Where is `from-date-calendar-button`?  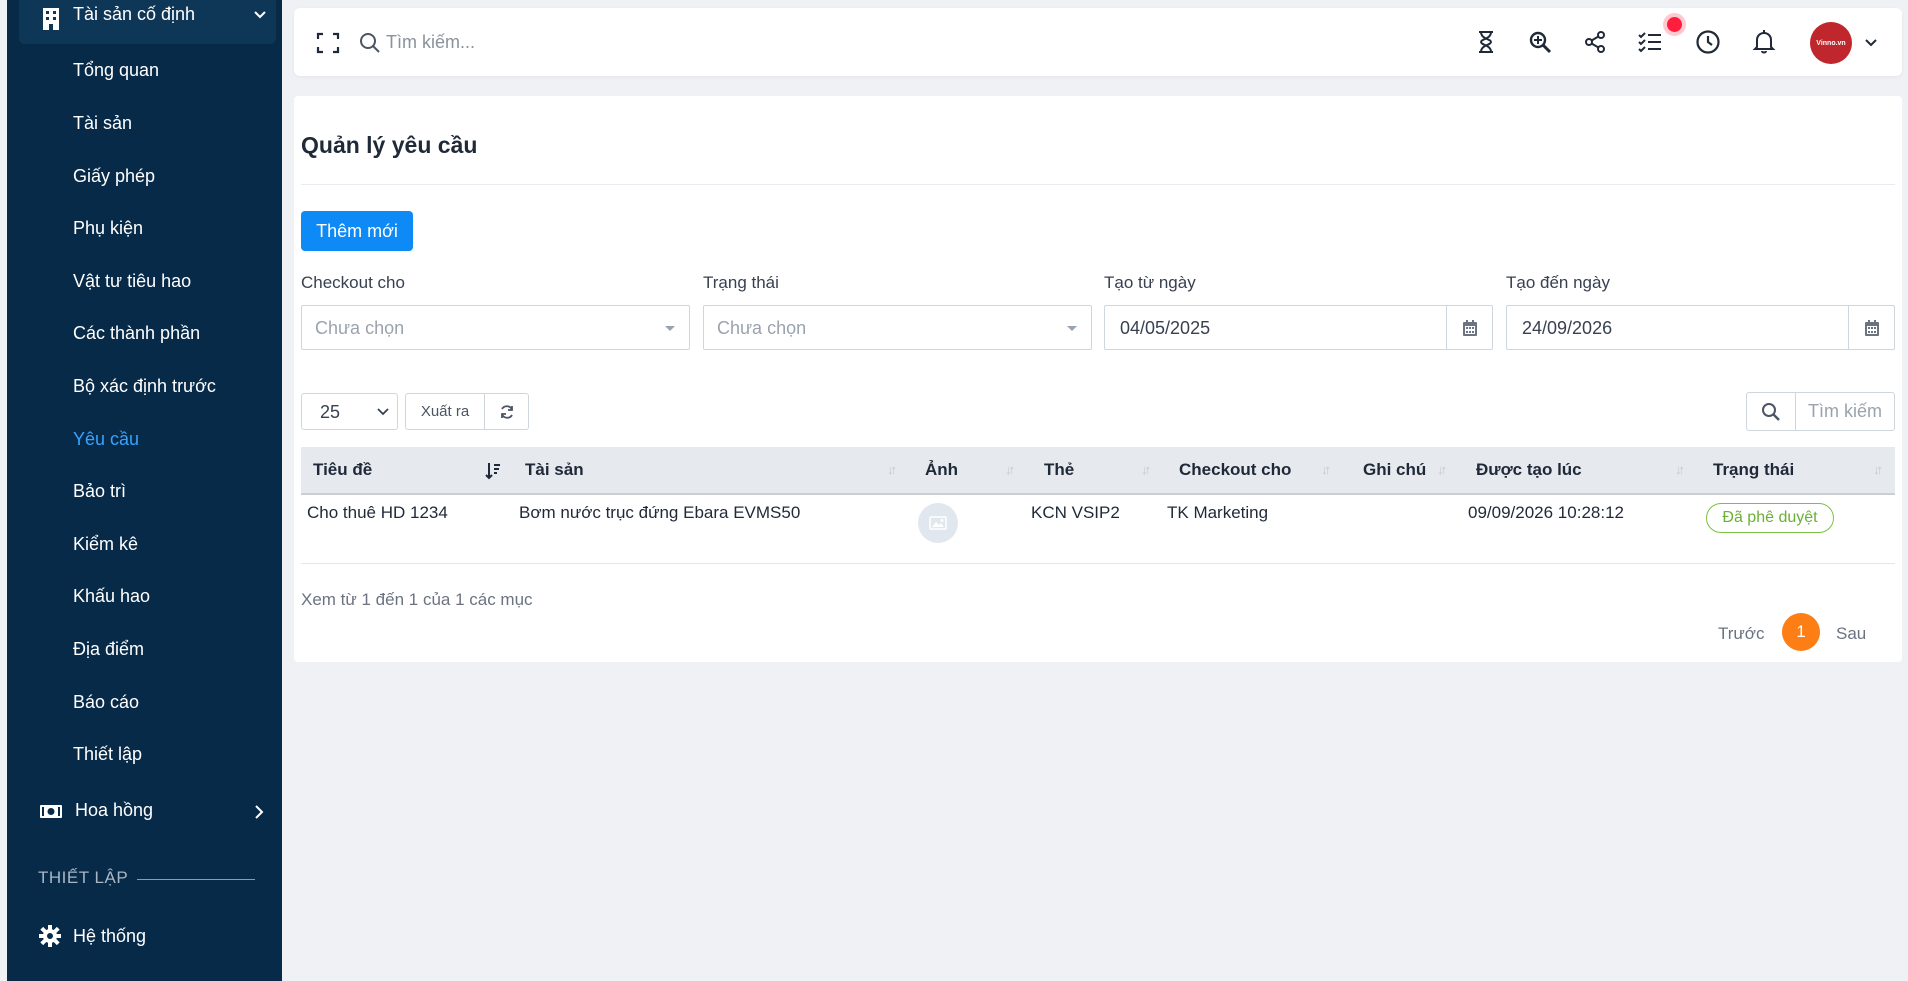 from-date-calendar-button is located at coordinates (1469, 327).